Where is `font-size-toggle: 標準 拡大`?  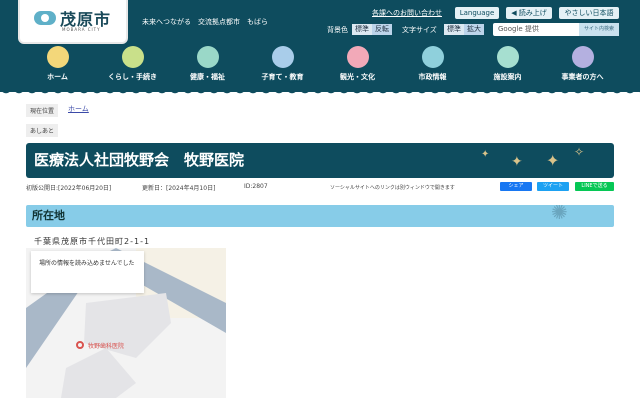
font-size-toggle: 標準 拡大 is located at coordinates (464, 29).